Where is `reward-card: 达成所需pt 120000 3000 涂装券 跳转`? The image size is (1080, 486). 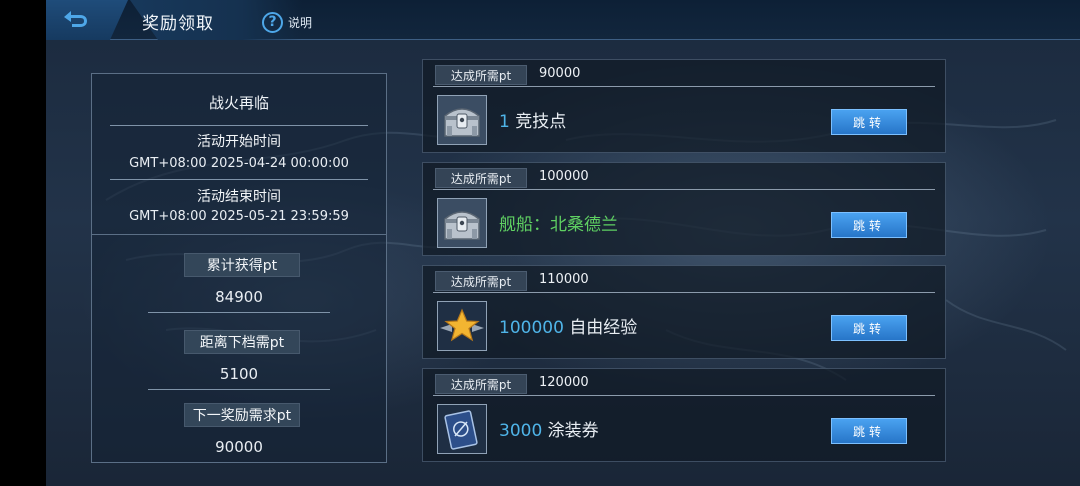 reward-card: 达成所需pt 120000 3000 涂装券 跳转 is located at coordinates (684, 415).